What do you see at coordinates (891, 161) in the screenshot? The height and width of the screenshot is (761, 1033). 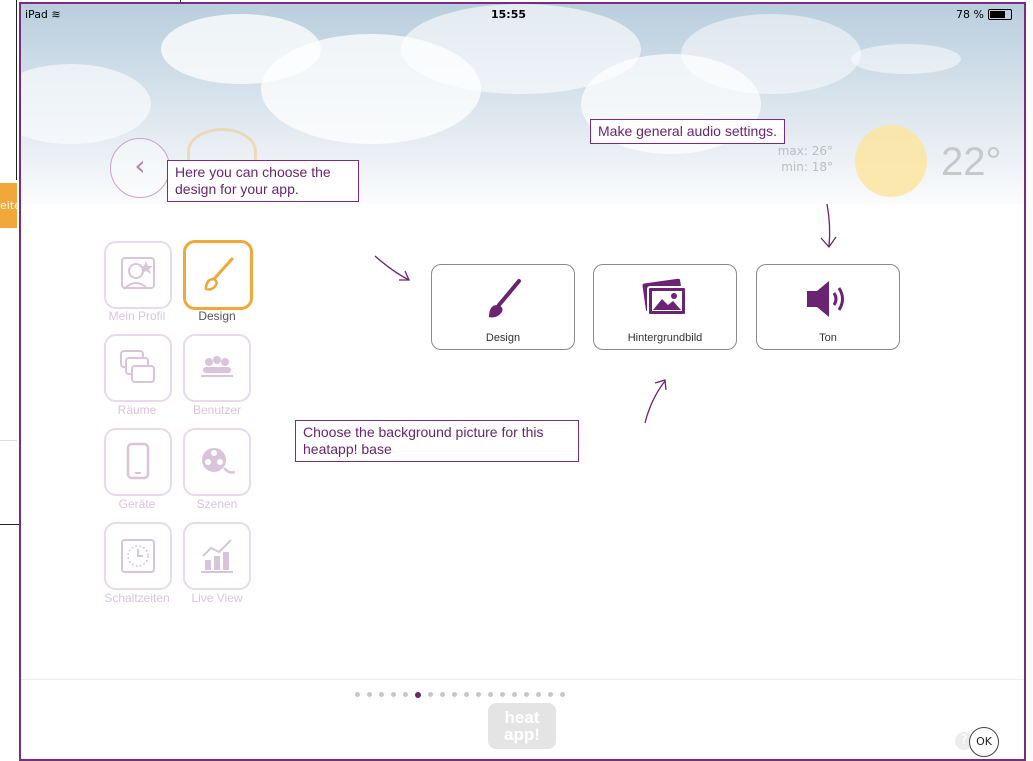 I see `sun-icon` at bounding box center [891, 161].